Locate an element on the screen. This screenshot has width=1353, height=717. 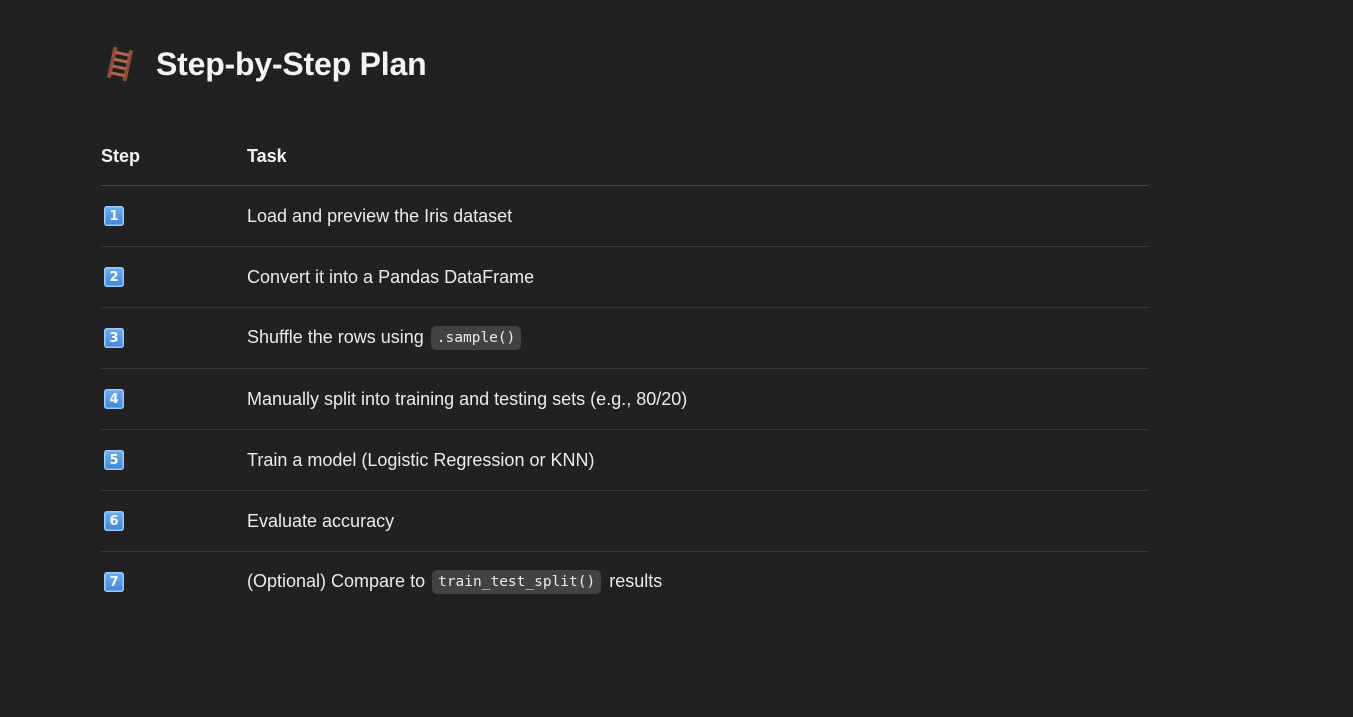
keycap-number-icon: 5 is located at coordinates (114, 460).